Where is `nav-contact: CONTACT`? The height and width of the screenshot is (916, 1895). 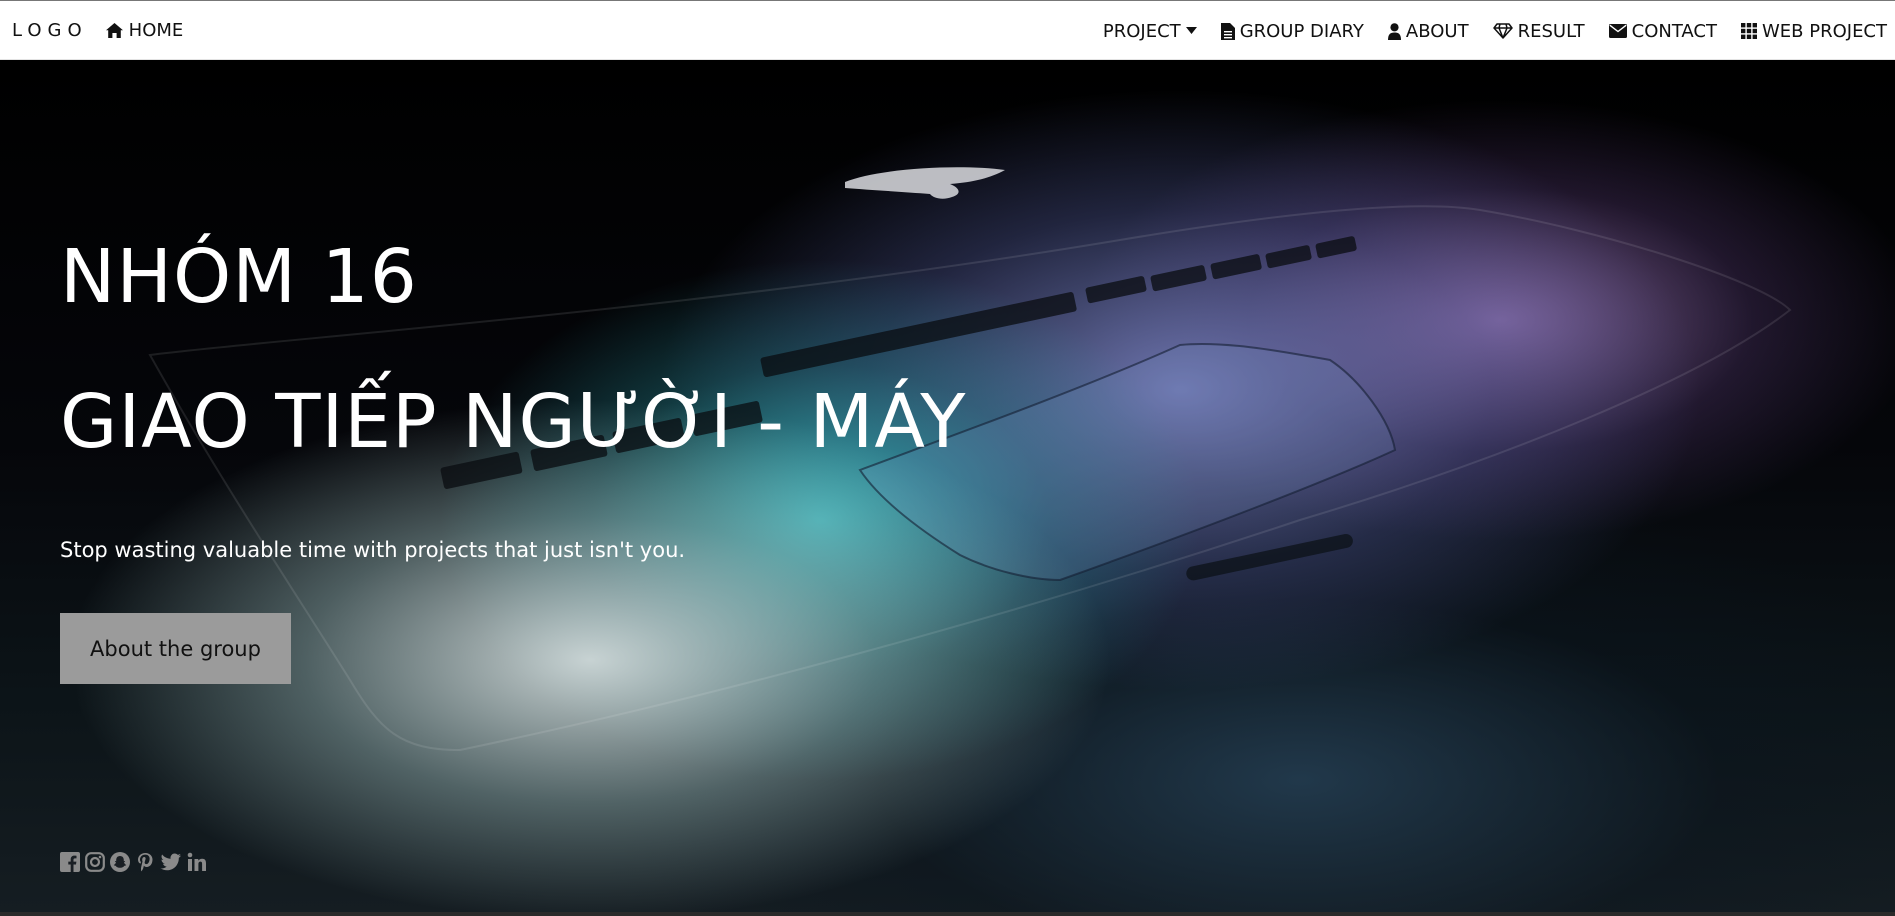 nav-contact: CONTACT is located at coordinates (1663, 31).